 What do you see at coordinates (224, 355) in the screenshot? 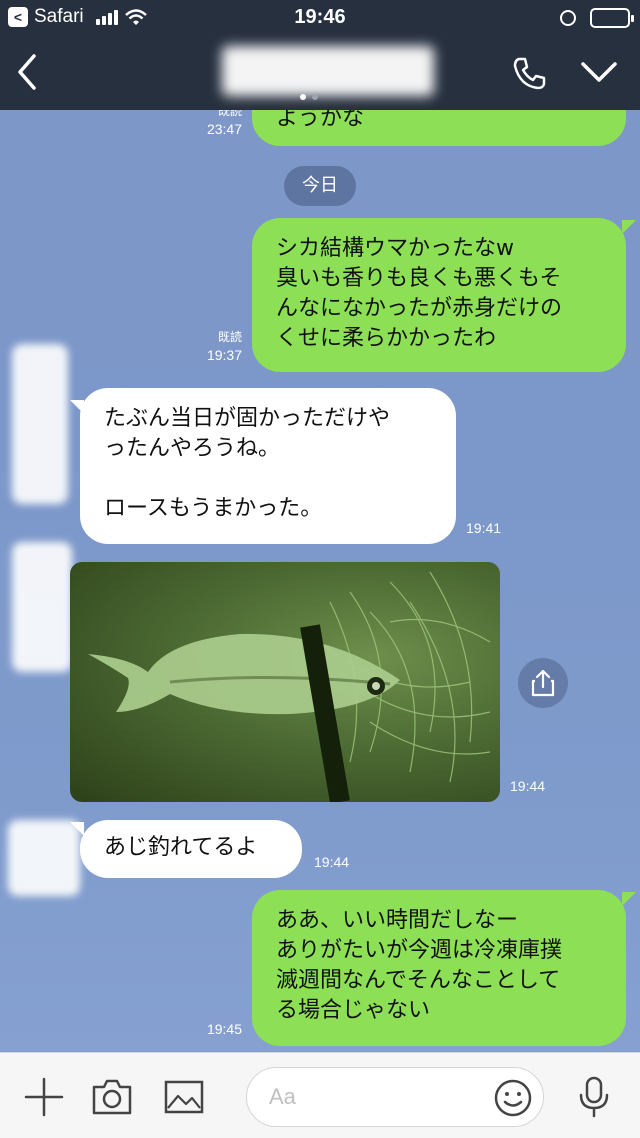
I see `message-time: 19:37` at bounding box center [224, 355].